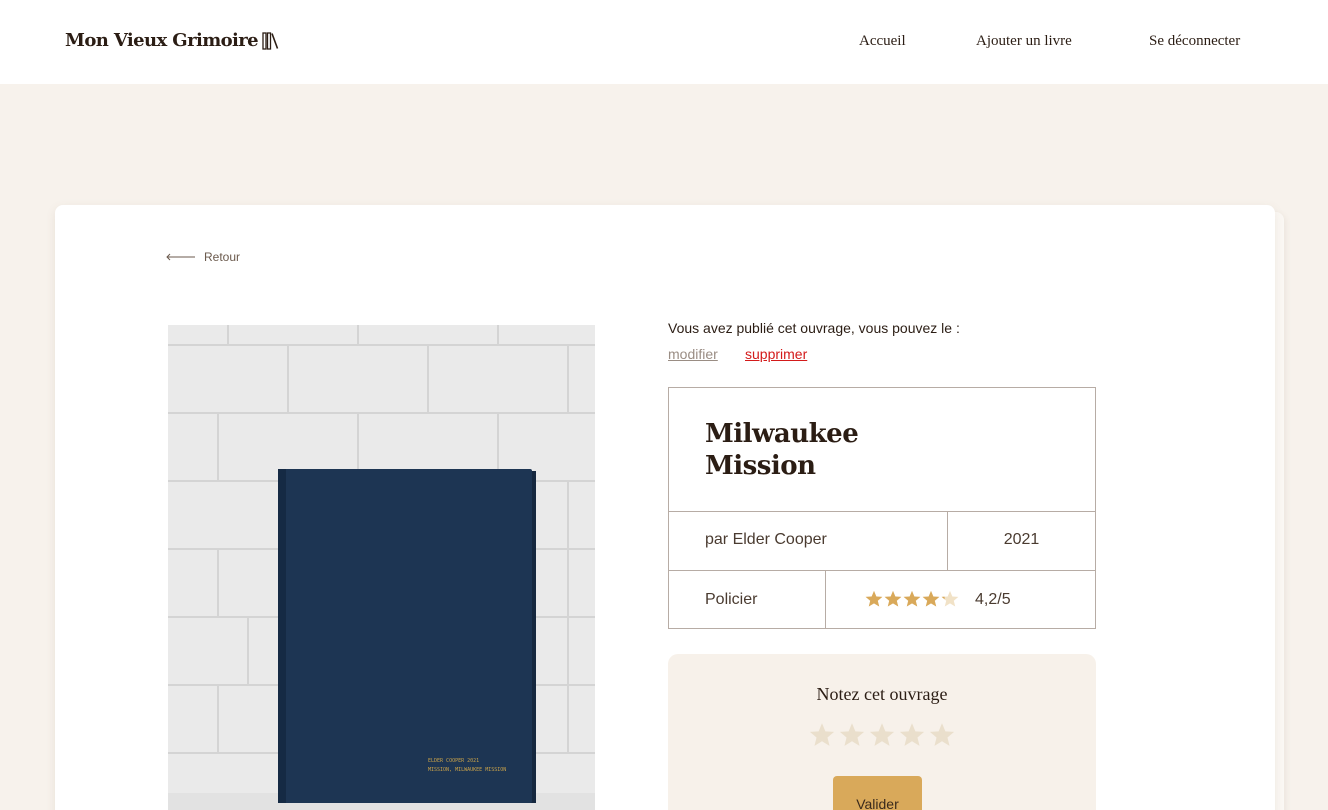 This screenshot has width=1328, height=810. Describe the element at coordinates (760, 466) in the screenshot. I see `book-title-line2: Mission` at that location.